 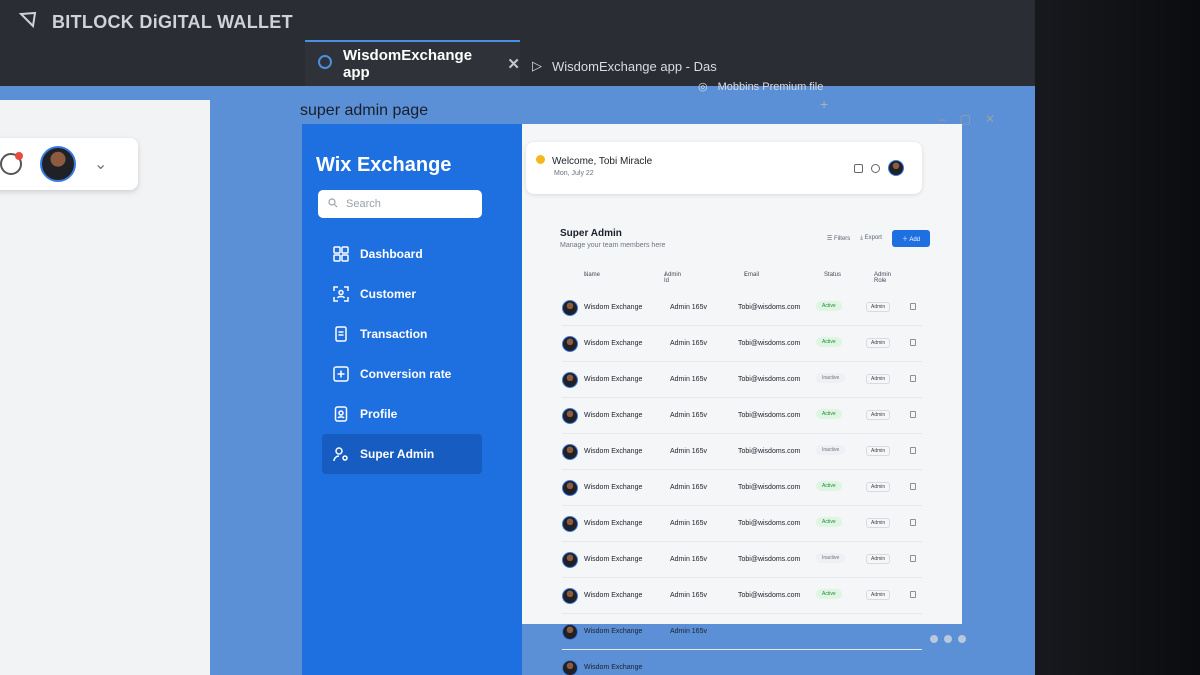 What do you see at coordinates (402, 454) in the screenshot?
I see `sidebar-item-super-admin: Super Admin` at bounding box center [402, 454].